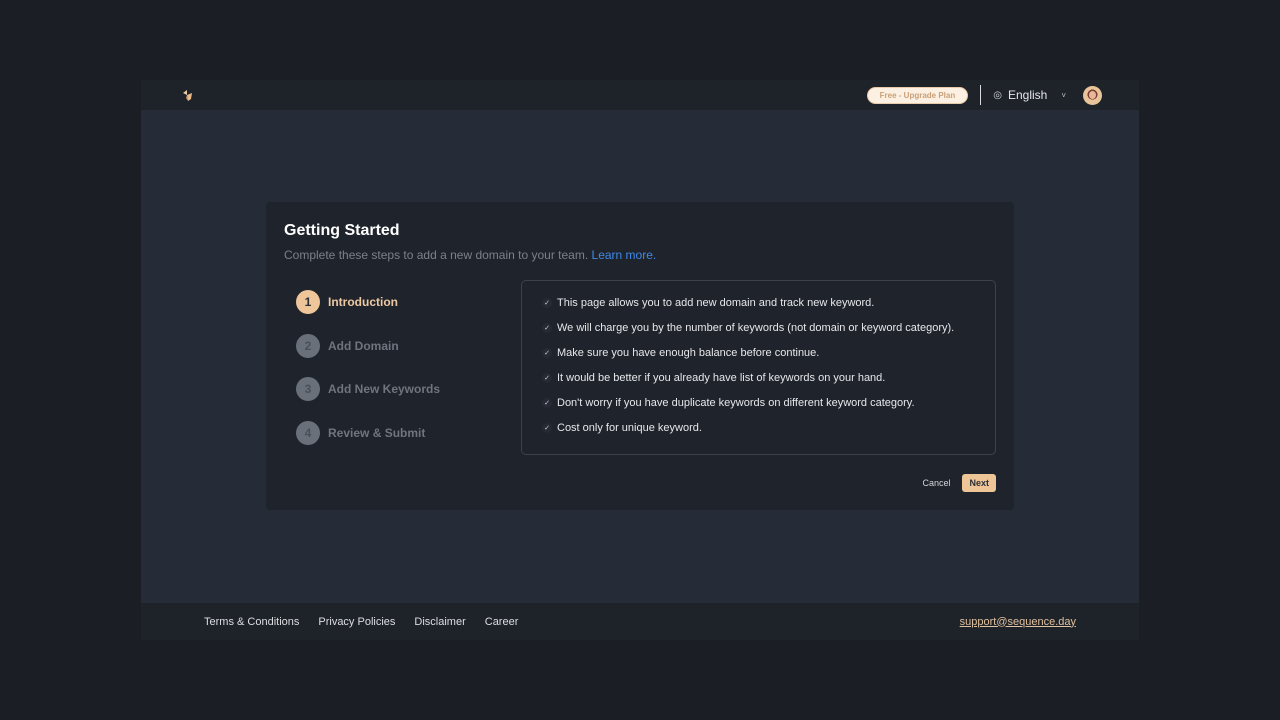 The width and height of the screenshot is (1280, 720). I want to click on step-add-new-keywords: 3 Add New Keywords, so click(368, 389).